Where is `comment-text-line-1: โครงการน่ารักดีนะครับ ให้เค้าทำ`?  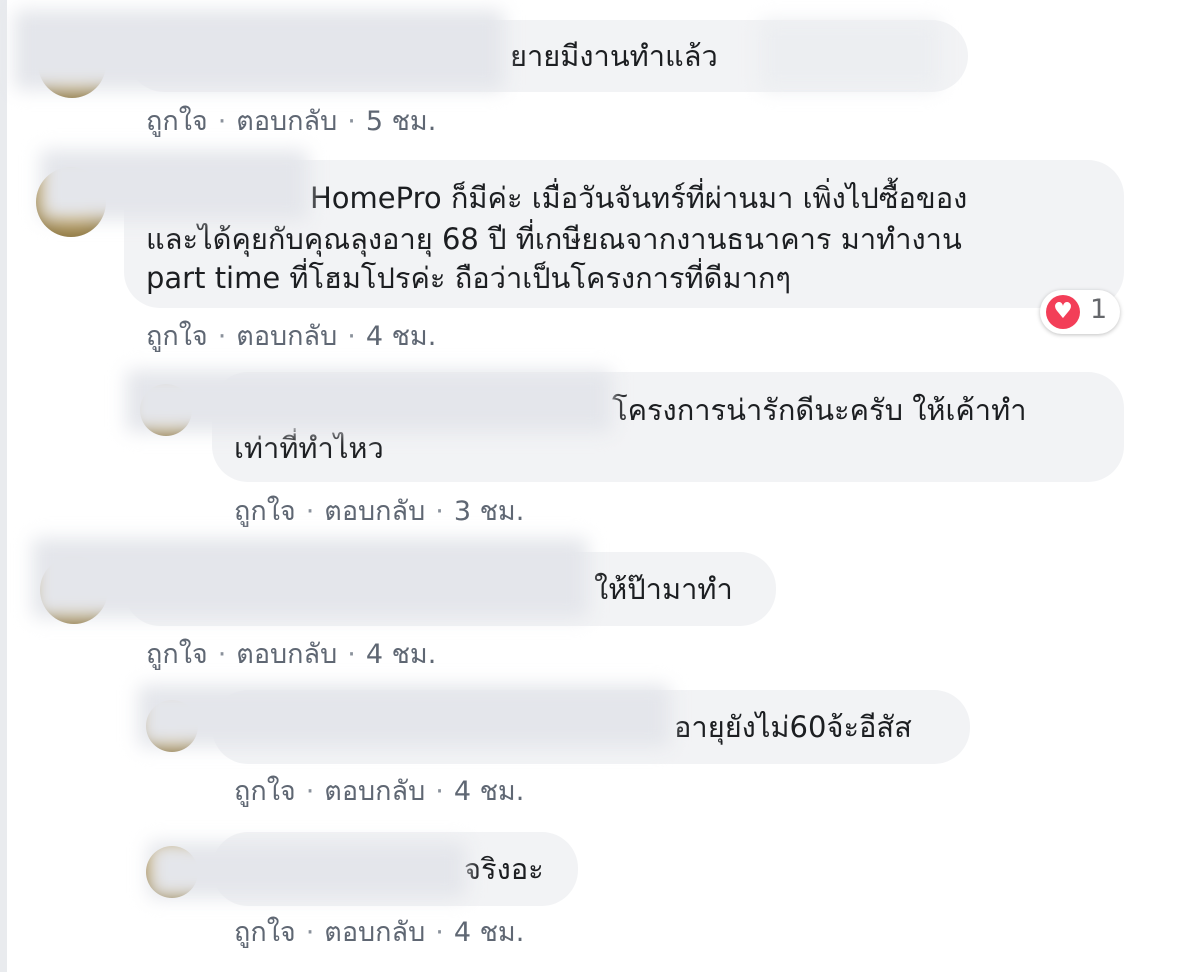
comment-text-line-1: โครงการน่ารักดีนะครับ ให้เค้าทำ is located at coordinates (819, 410).